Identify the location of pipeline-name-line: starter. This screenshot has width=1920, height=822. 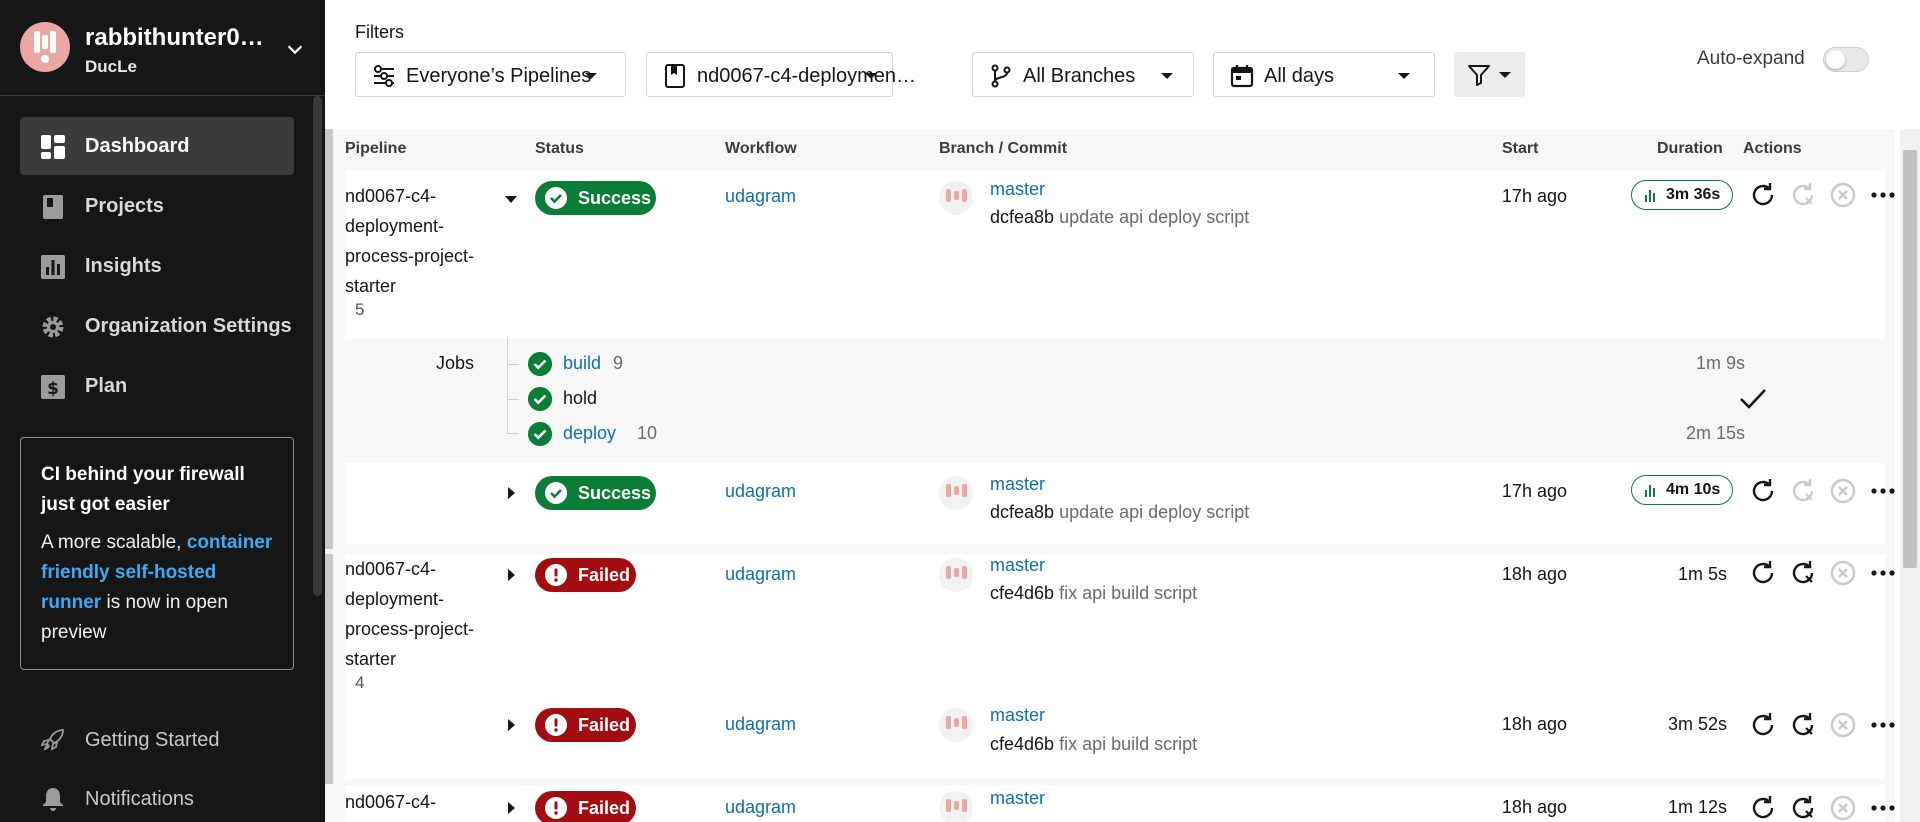
(371, 286).